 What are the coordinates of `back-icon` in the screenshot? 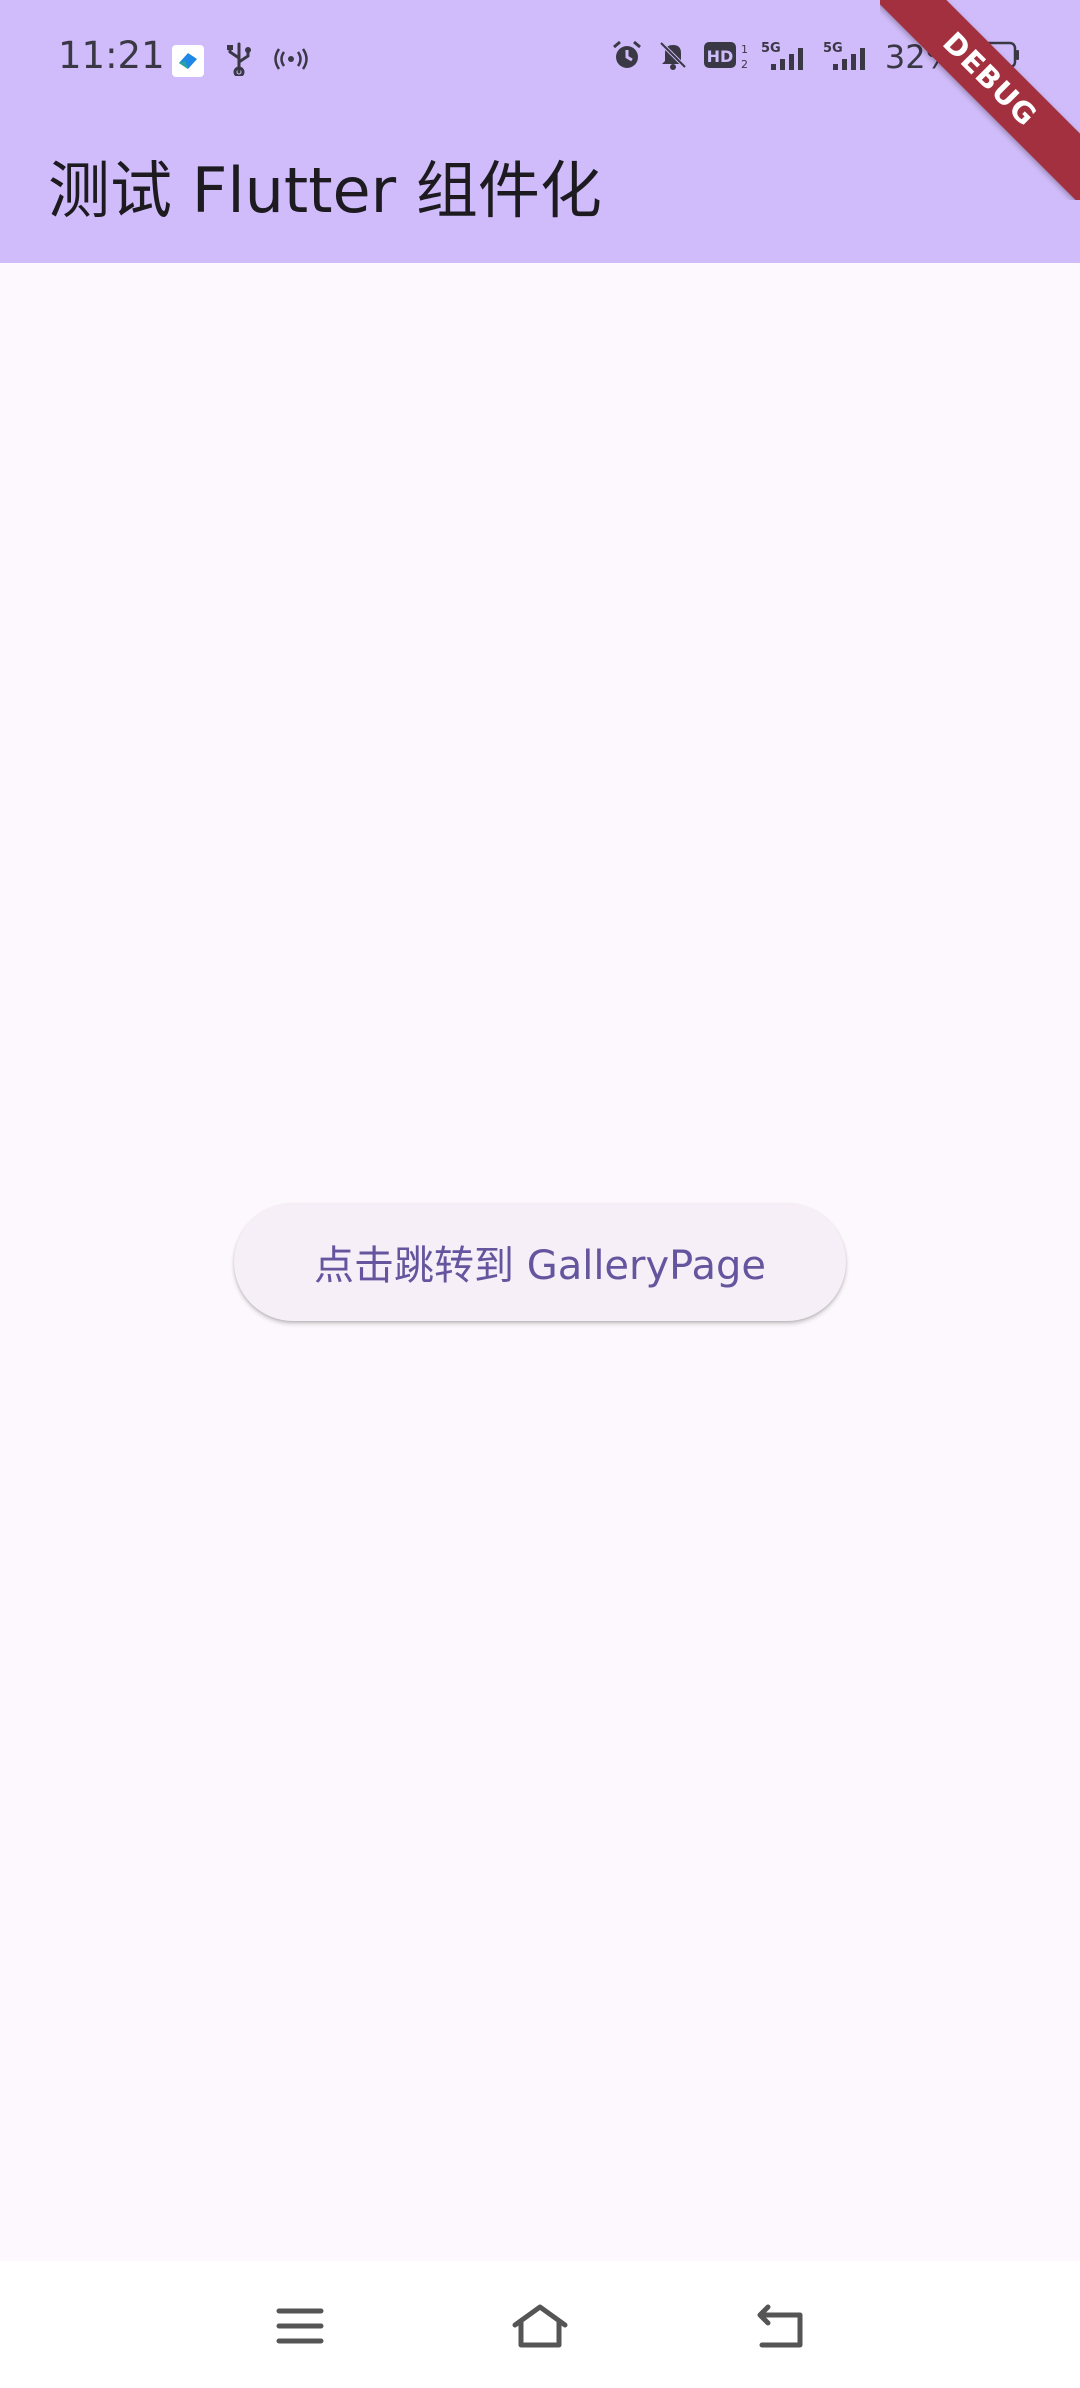 It's located at (780, 2326).